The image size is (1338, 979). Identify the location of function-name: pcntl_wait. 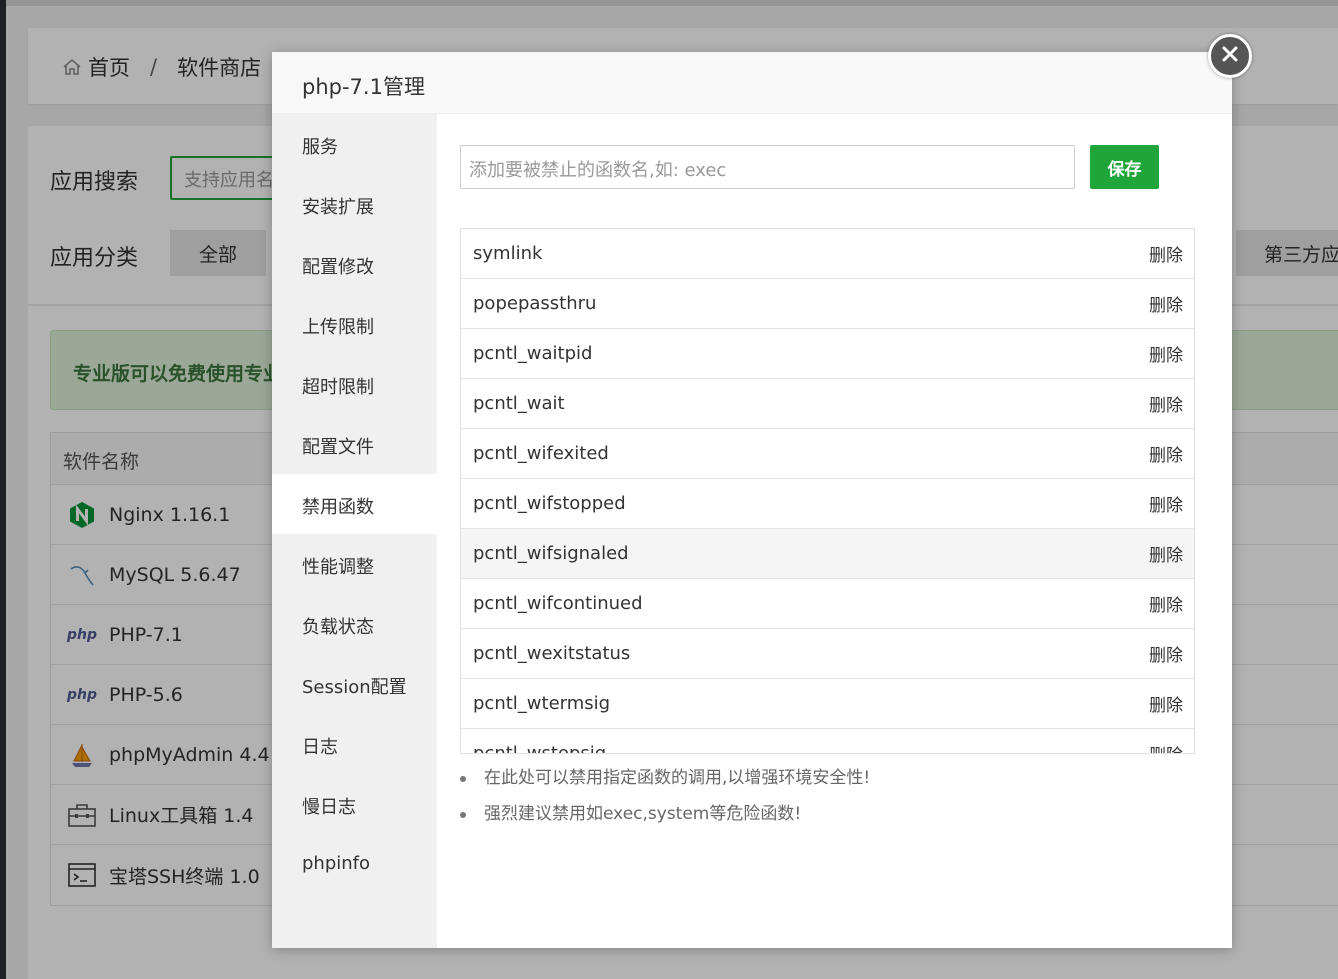
(519, 403).